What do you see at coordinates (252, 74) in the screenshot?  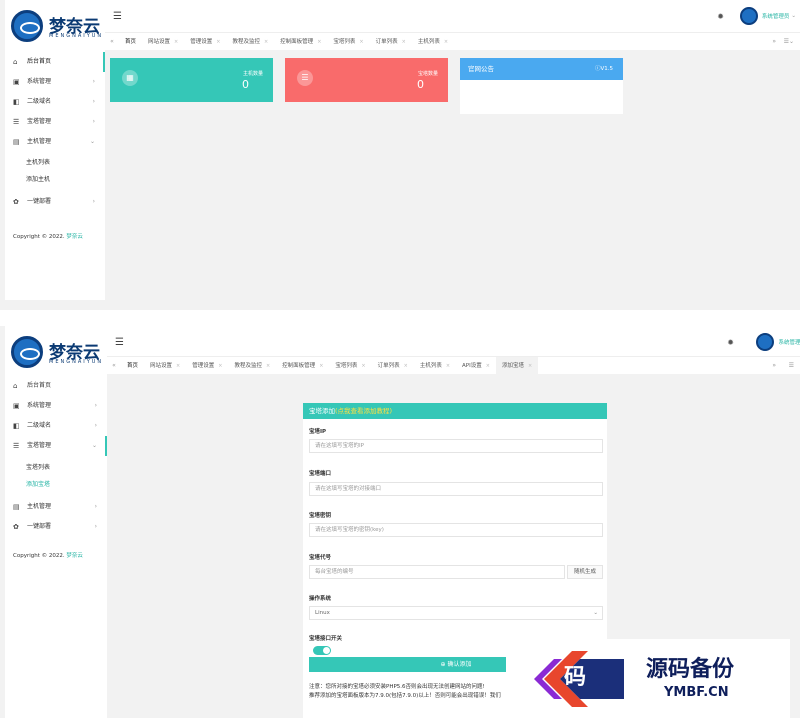 I see `card-label: 主机数量` at bounding box center [252, 74].